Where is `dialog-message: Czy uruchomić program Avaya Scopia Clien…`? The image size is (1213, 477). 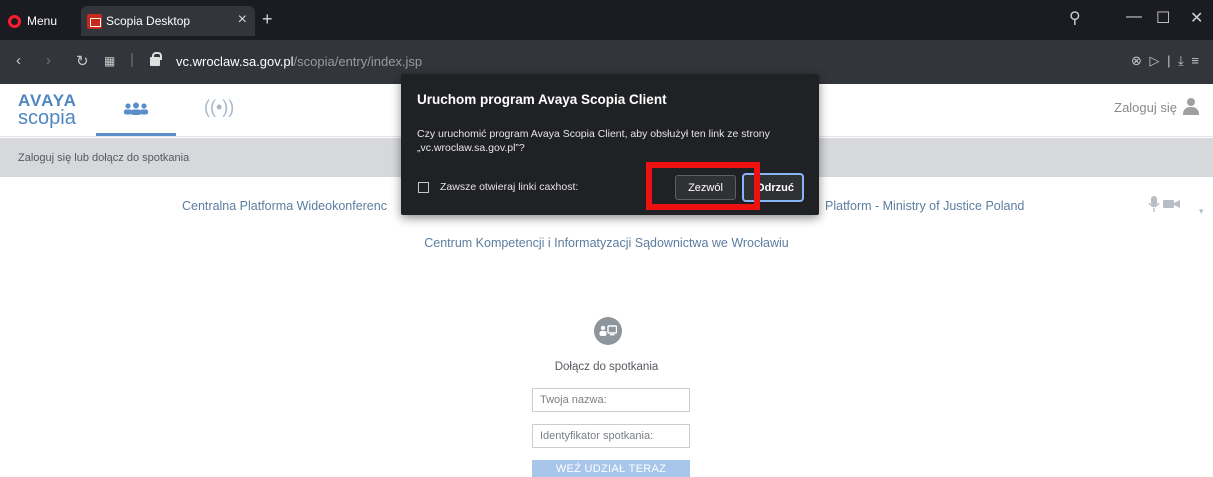
dialog-message: Czy uruchomić program Avaya Scopia Clien… is located at coordinates (593, 141).